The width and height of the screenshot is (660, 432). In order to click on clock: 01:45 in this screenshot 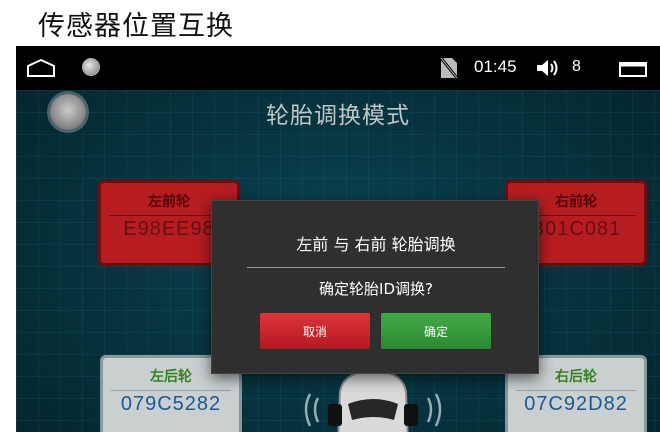, I will do `click(495, 66)`.